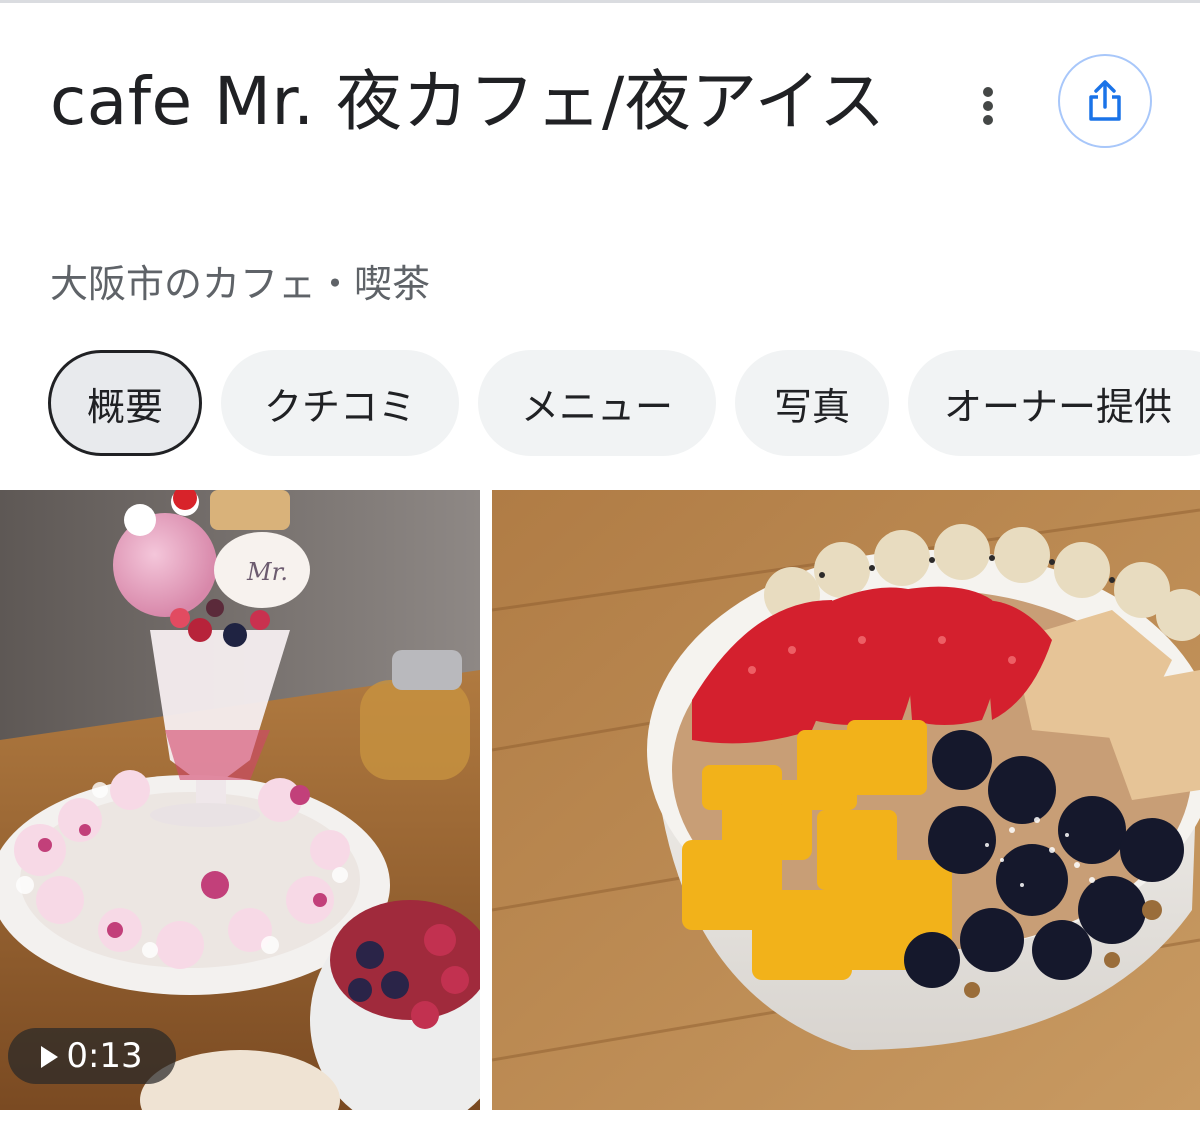 Image resolution: width=1200 pixels, height=1128 pixels. I want to click on tab-reviews: クチコミ, so click(340, 403).